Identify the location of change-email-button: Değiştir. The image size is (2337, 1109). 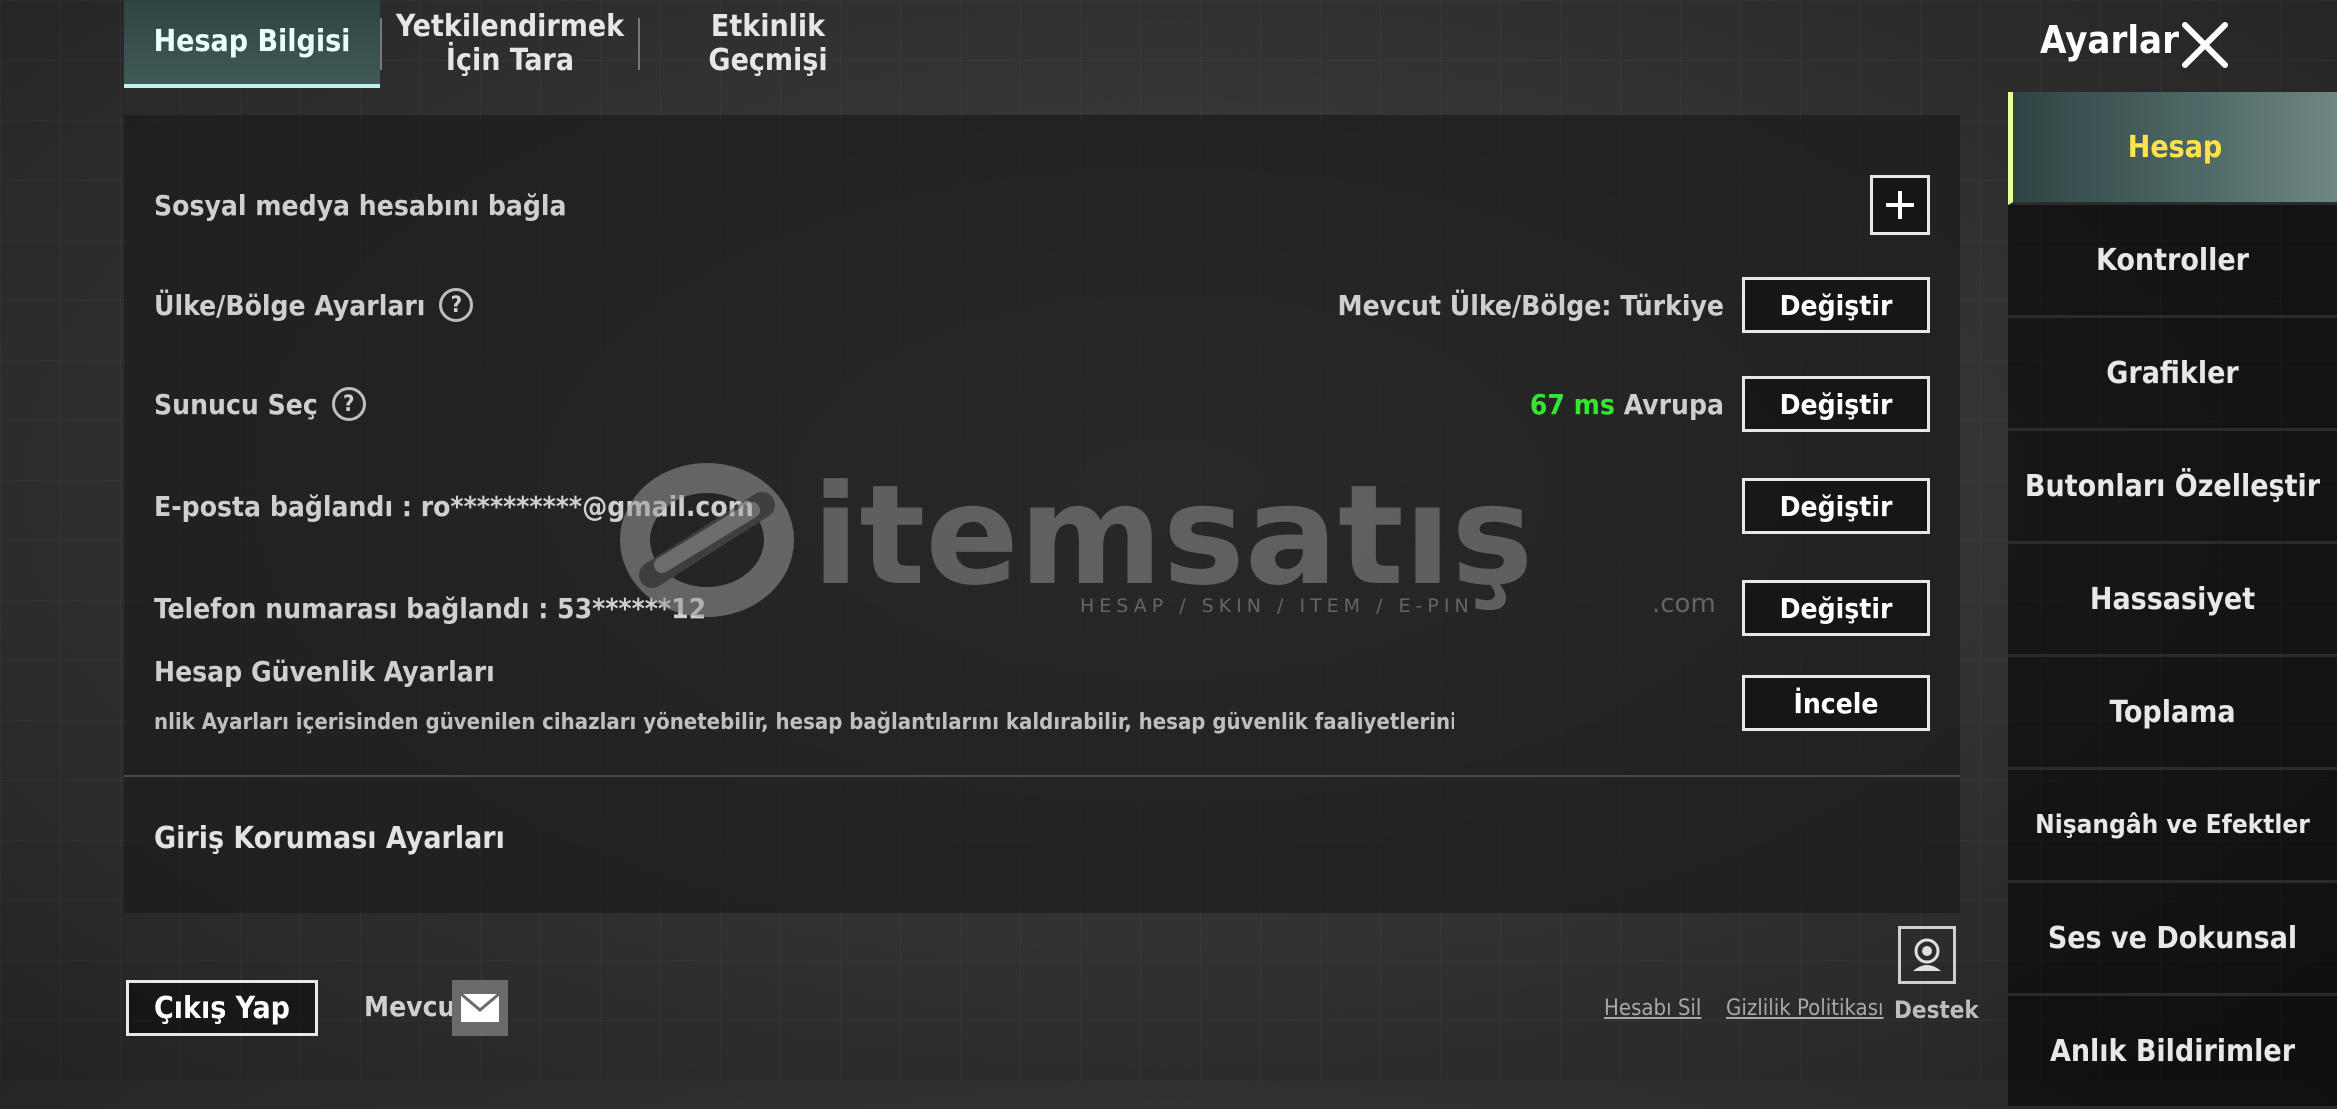
(1836, 506).